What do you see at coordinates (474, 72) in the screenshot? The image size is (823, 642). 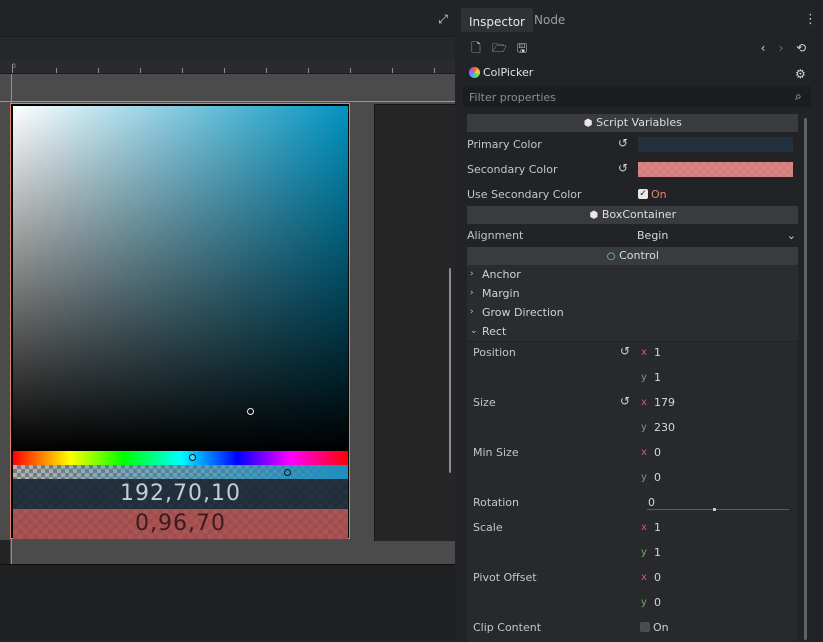 I see `color-picker-node-icon` at bounding box center [474, 72].